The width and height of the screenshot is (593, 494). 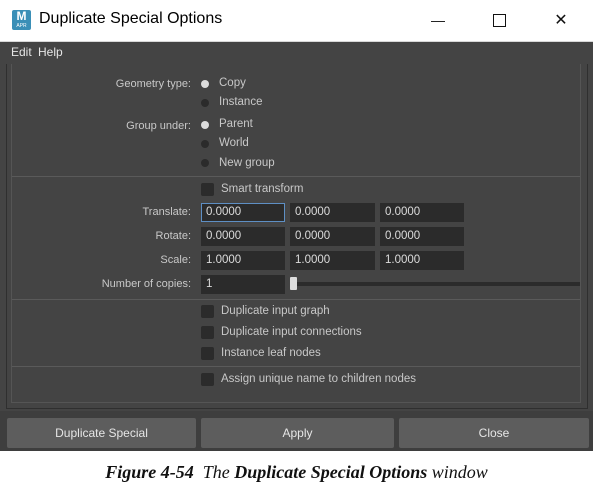 I want to click on translate-x-field: 0.0000, so click(x=243, y=212).